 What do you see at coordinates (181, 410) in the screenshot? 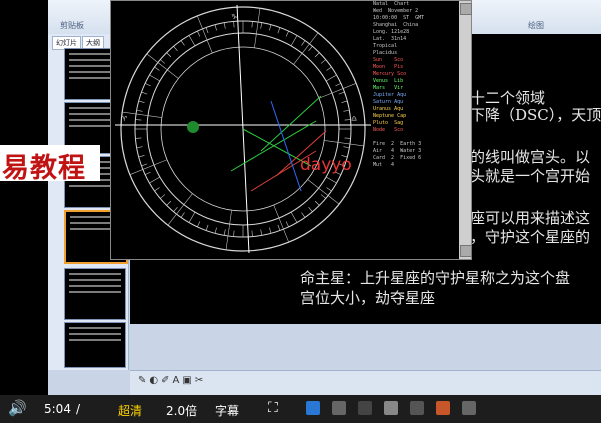
I see `speed-button: 2.0倍` at bounding box center [181, 410].